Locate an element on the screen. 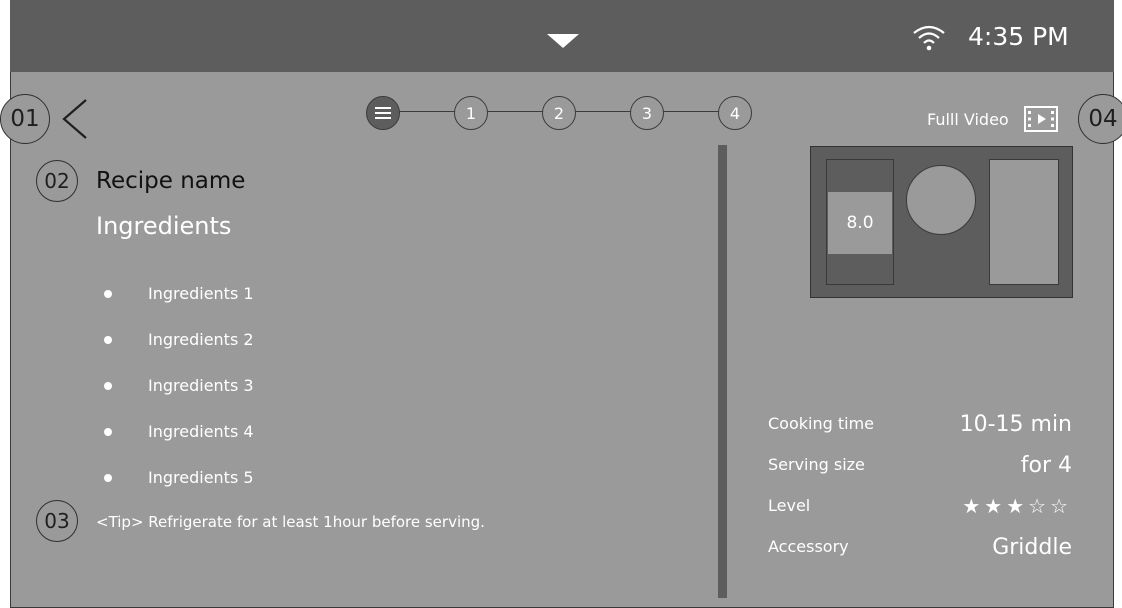 The height and width of the screenshot is (608, 1122). level-stars-rating: ★★★☆☆ is located at coordinates (1017, 506).